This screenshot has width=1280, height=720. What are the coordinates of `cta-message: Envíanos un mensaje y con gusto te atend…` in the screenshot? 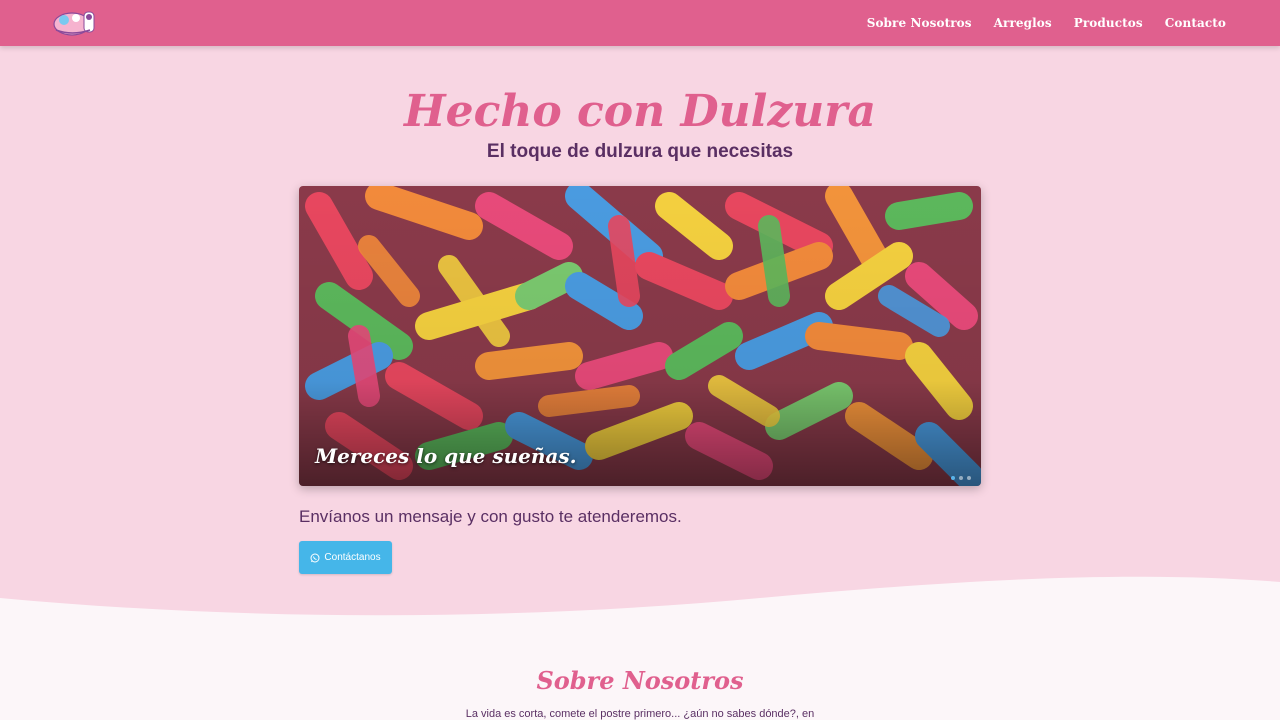 It's located at (490, 516).